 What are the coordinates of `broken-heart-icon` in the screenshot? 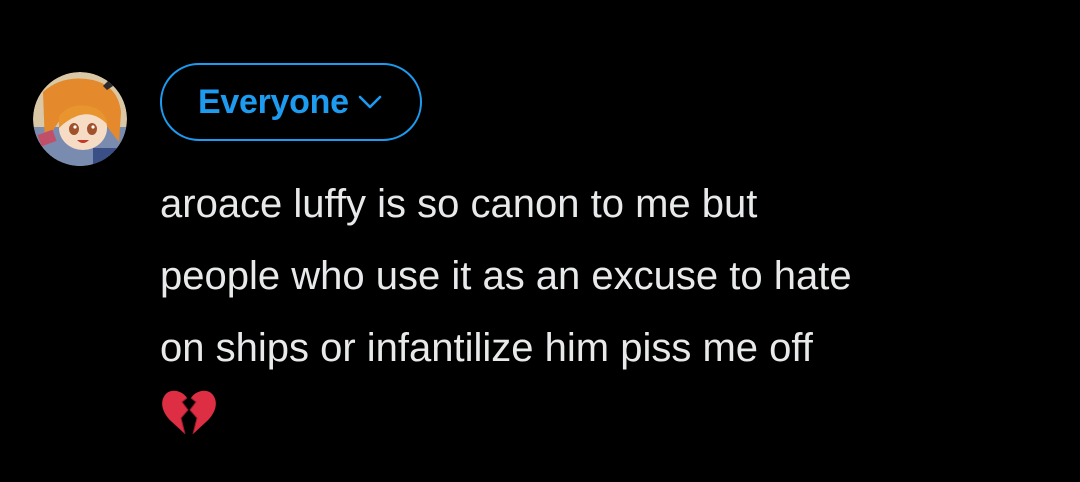 It's located at (189, 413).